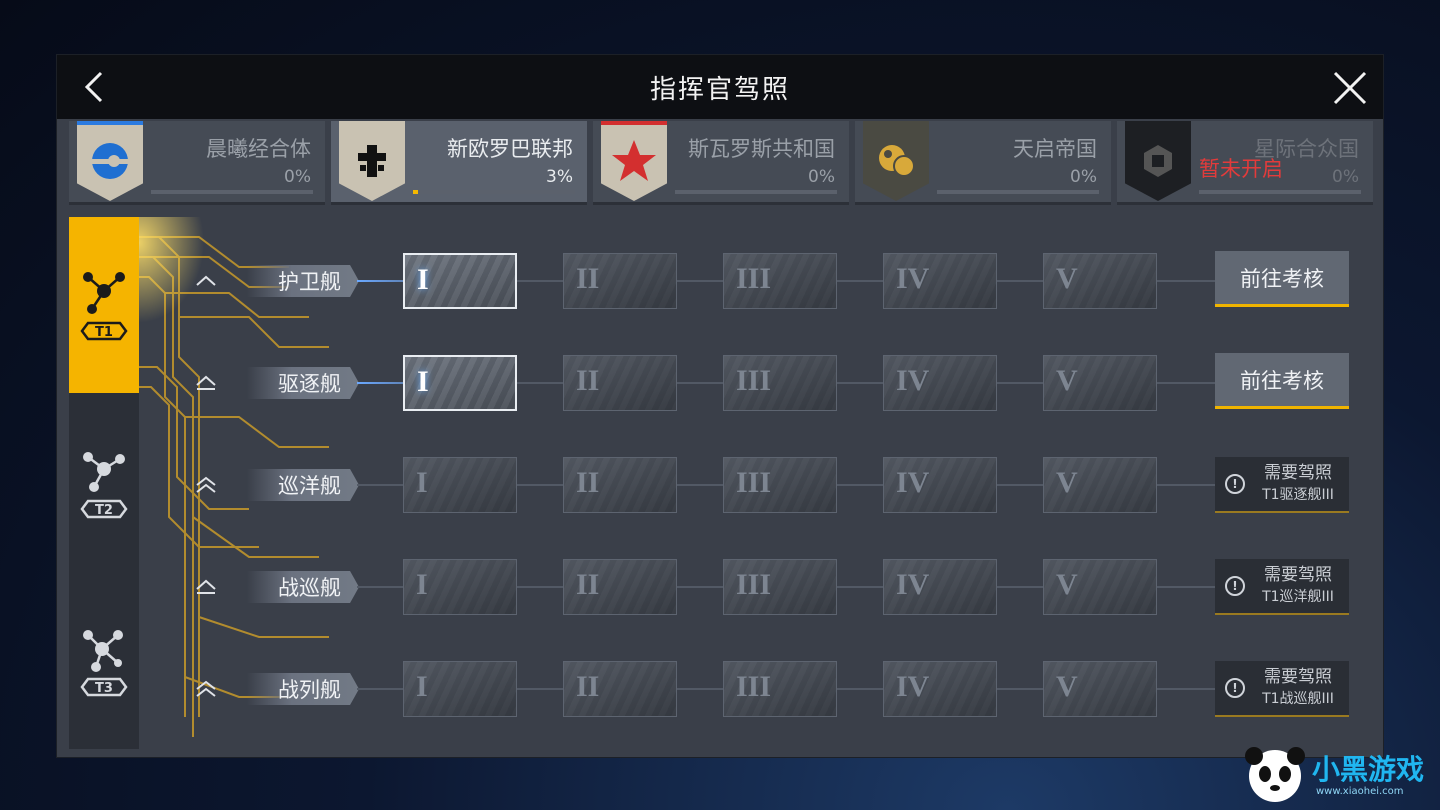 This screenshot has width=1440, height=810. Describe the element at coordinates (197, 163) in the screenshot. I see `faction-tab-dawn: 晨曦经合体 0%` at that location.